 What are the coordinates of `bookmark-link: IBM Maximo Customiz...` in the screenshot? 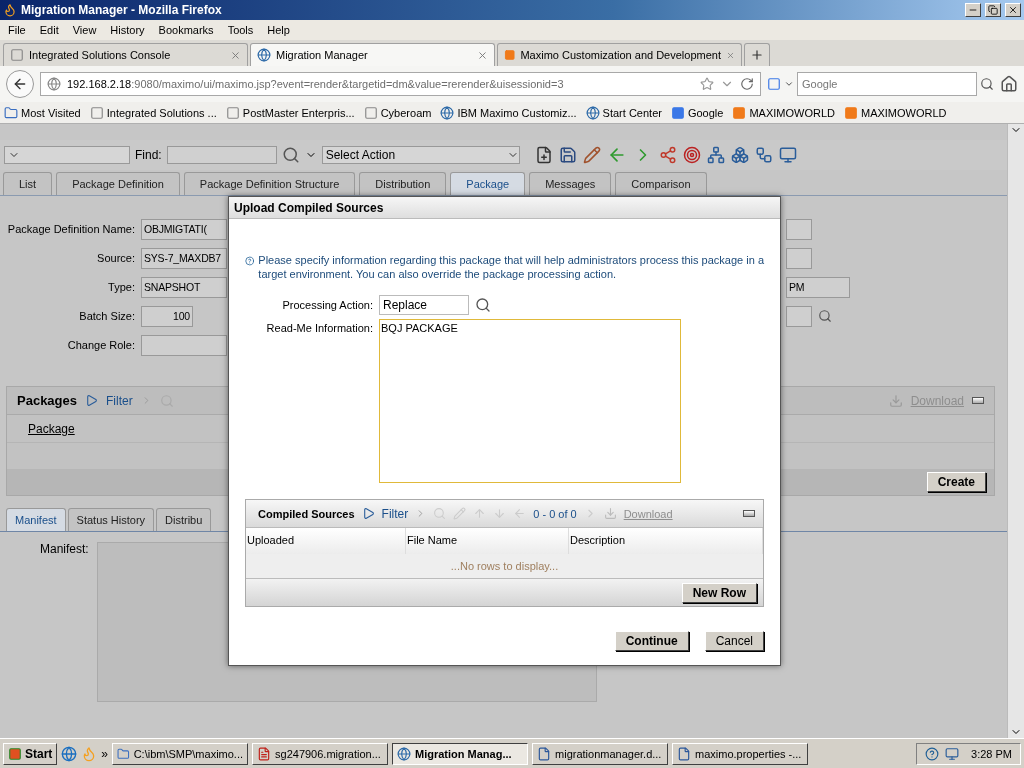 It's located at (508, 112).